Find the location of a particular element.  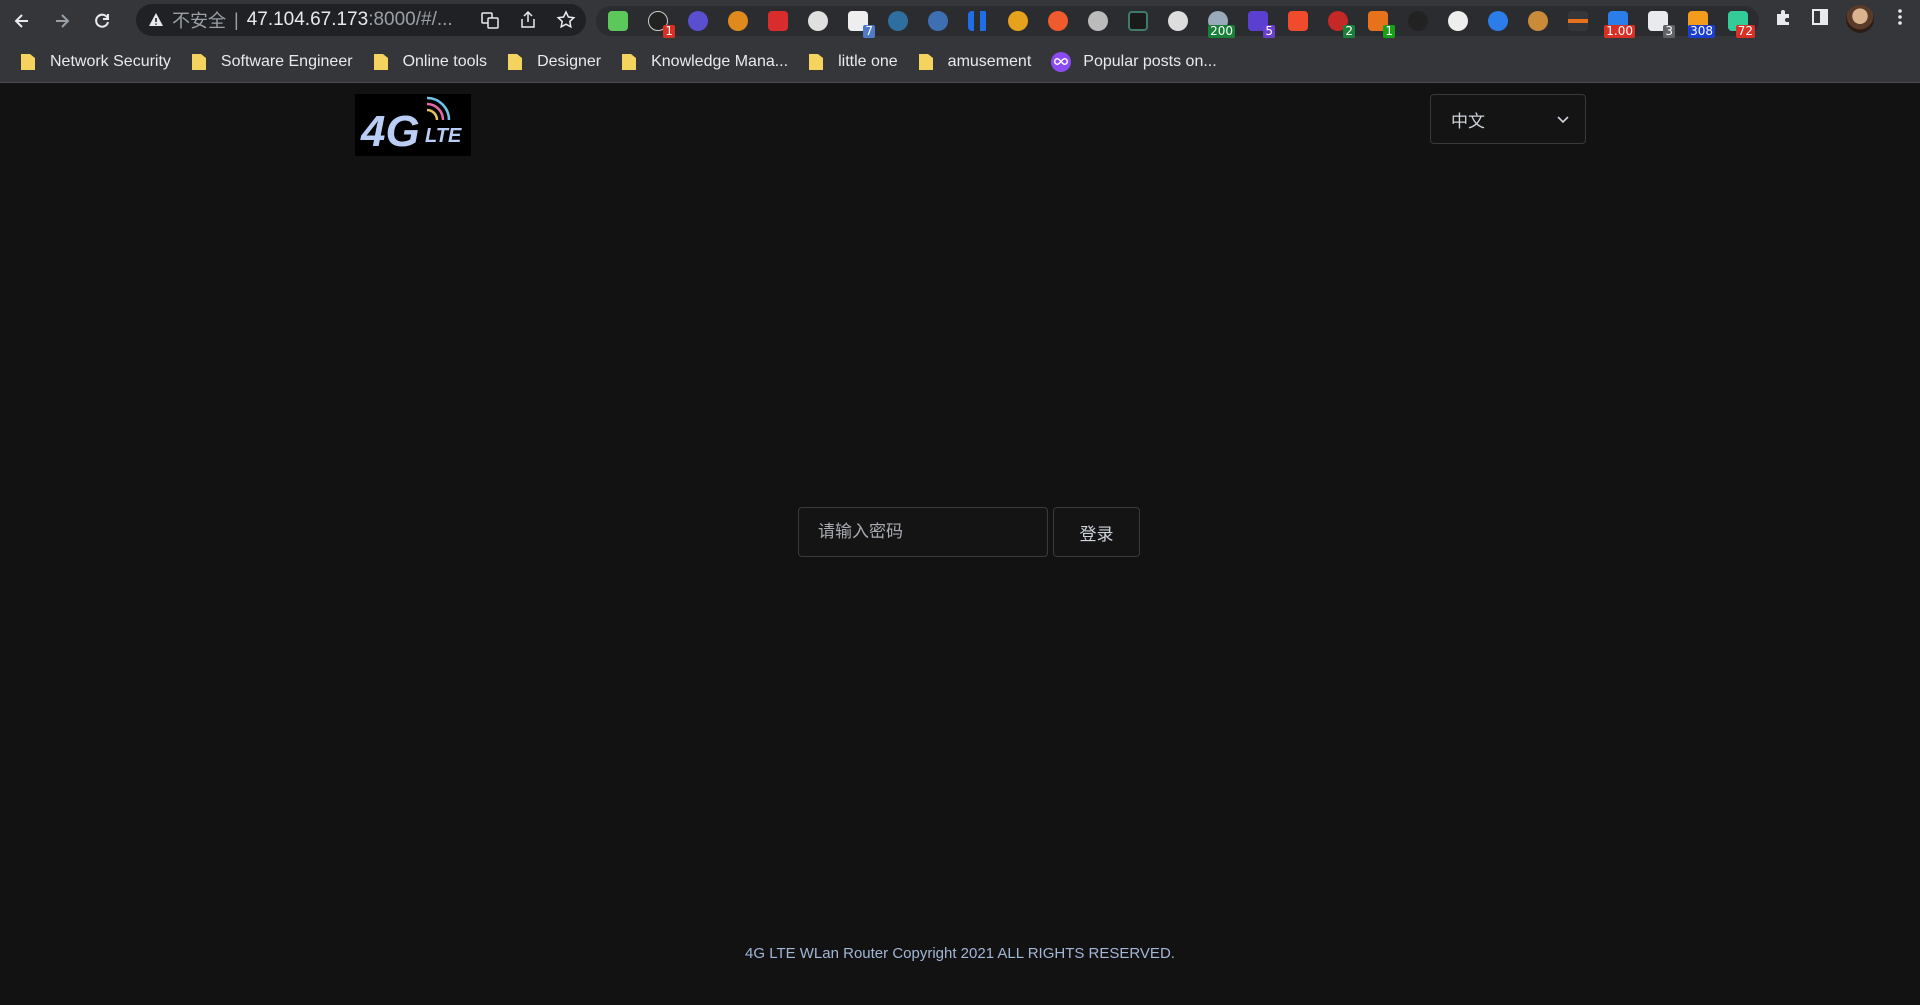

share-button is located at coordinates (528, 20).